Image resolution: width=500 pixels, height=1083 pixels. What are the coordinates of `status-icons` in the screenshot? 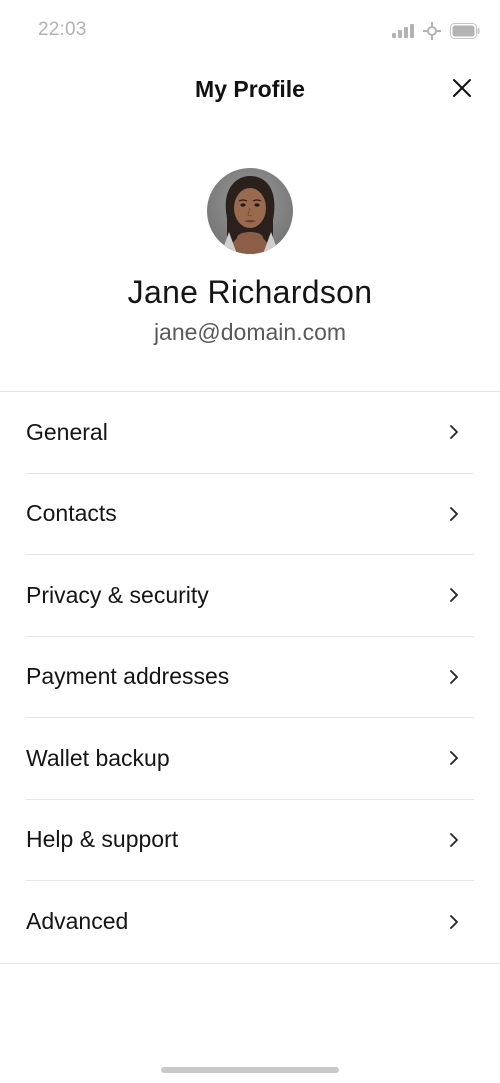 It's located at (436, 31).